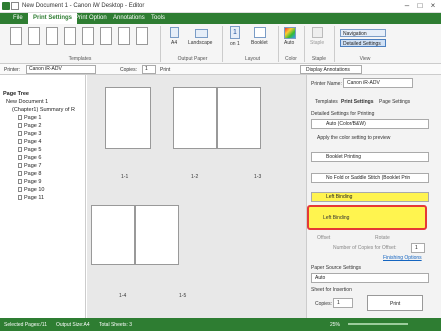 Image resolution: width=441 pixels, height=331 pixels. Describe the element at coordinates (29, 182) in the screenshot. I see `tree-page-item: Page 9` at that location.